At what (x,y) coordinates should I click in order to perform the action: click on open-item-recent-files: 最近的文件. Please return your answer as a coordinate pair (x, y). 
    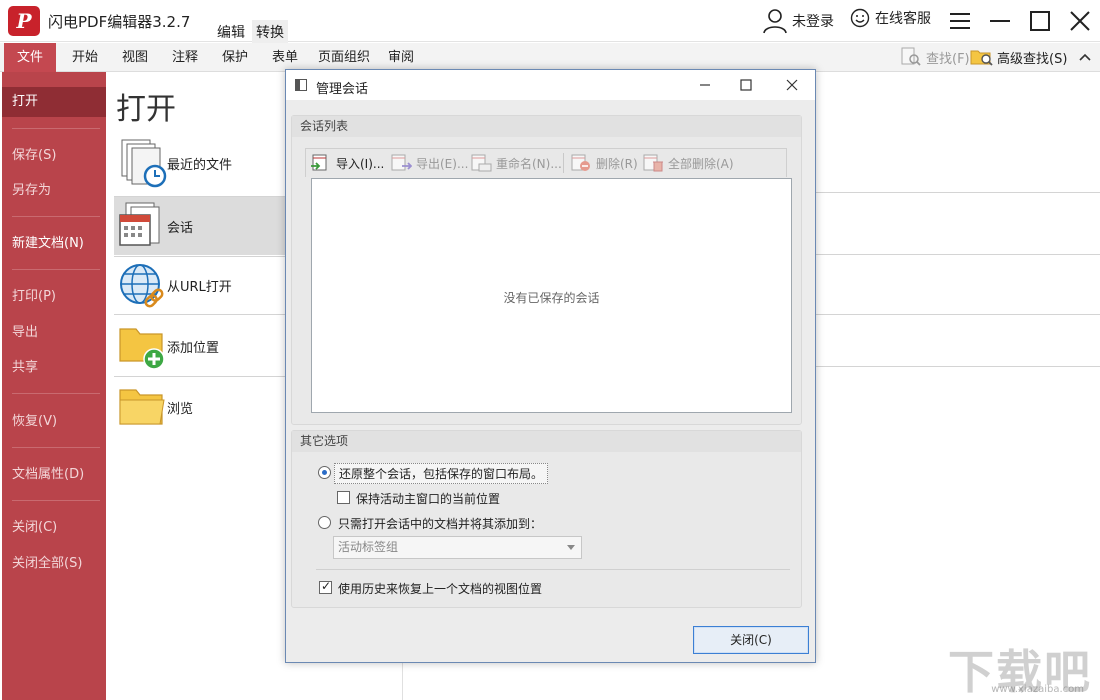
    Looking at the image, I should click on (204, 163).